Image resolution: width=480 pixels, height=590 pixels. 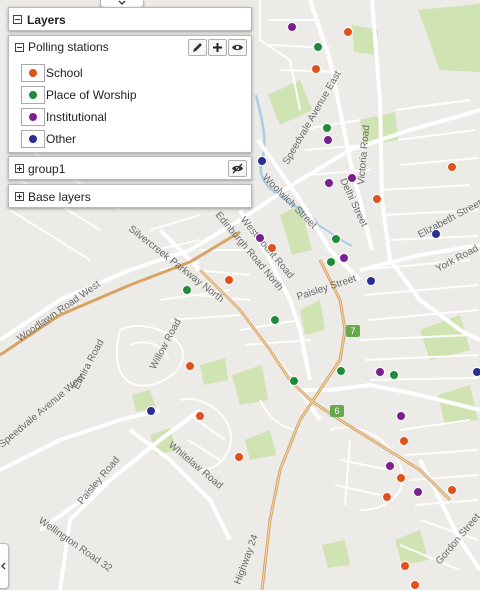 I want to click on eye-slash-icon, so click(x=237, y=168).